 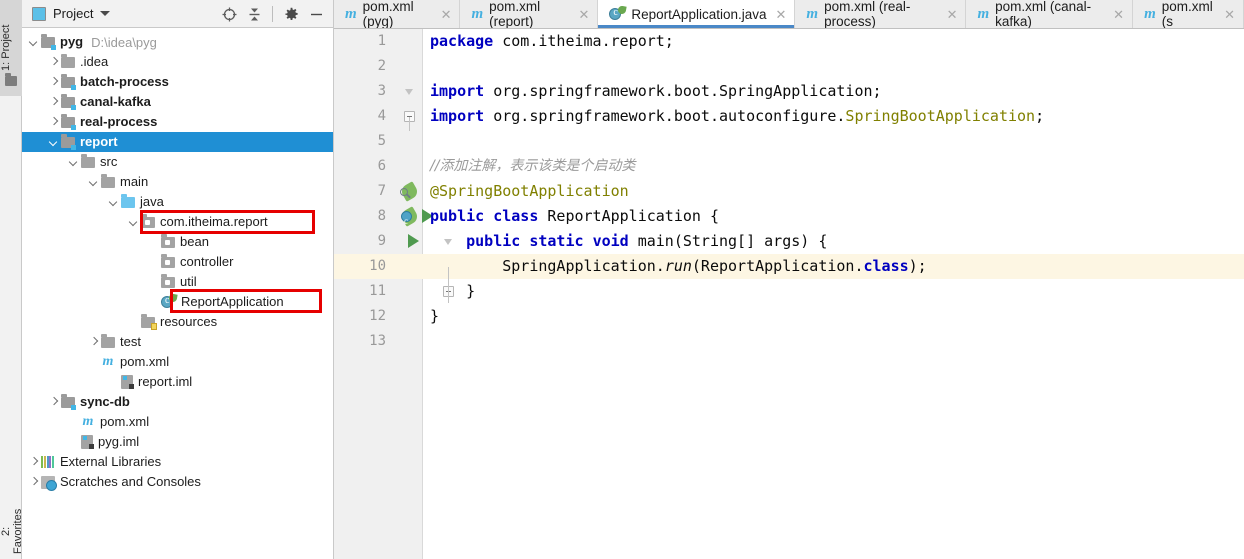 I want to click on package-icon, so click(x=168, y=260).